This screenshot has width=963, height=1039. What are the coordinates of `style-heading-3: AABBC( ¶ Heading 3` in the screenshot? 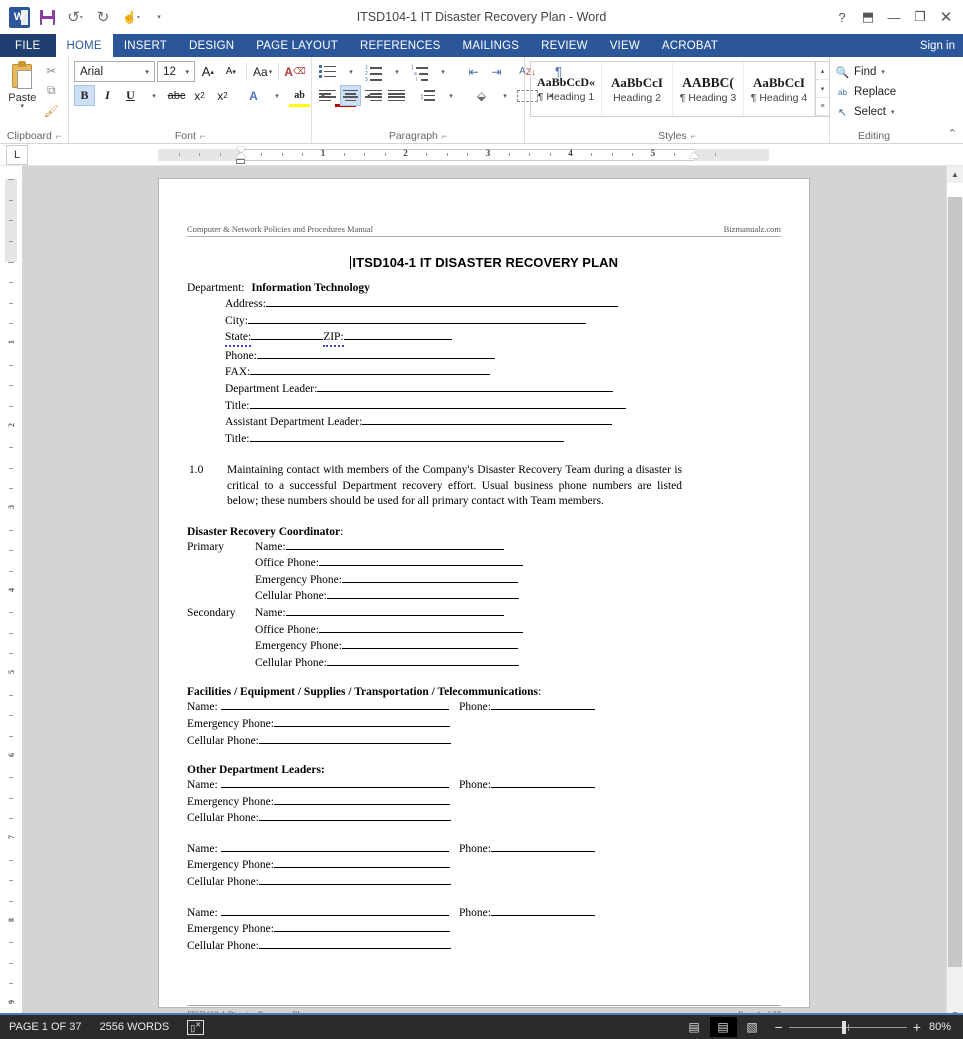 It's located at (708, 89).